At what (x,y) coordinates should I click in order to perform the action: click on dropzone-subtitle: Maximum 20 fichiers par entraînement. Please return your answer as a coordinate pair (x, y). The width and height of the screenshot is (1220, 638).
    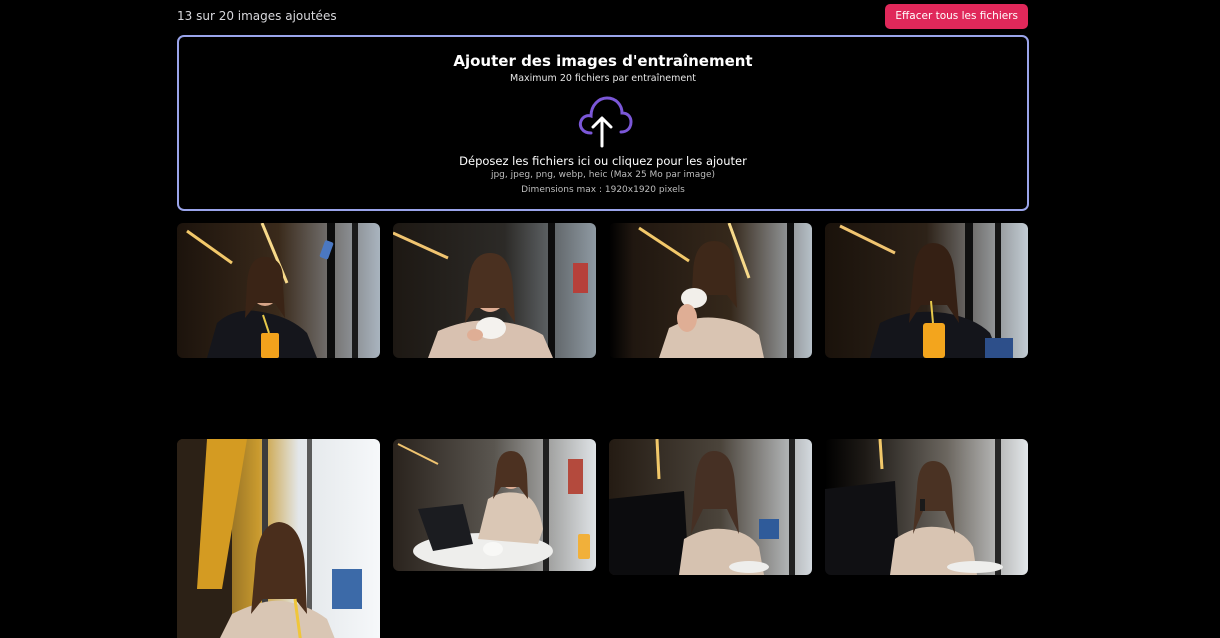
    Looking at the image, I should click on (603, 78).